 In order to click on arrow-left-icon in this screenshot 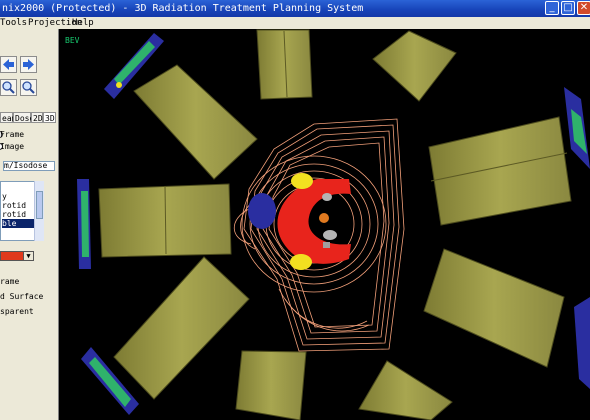, I will do `click(8, 64)`.